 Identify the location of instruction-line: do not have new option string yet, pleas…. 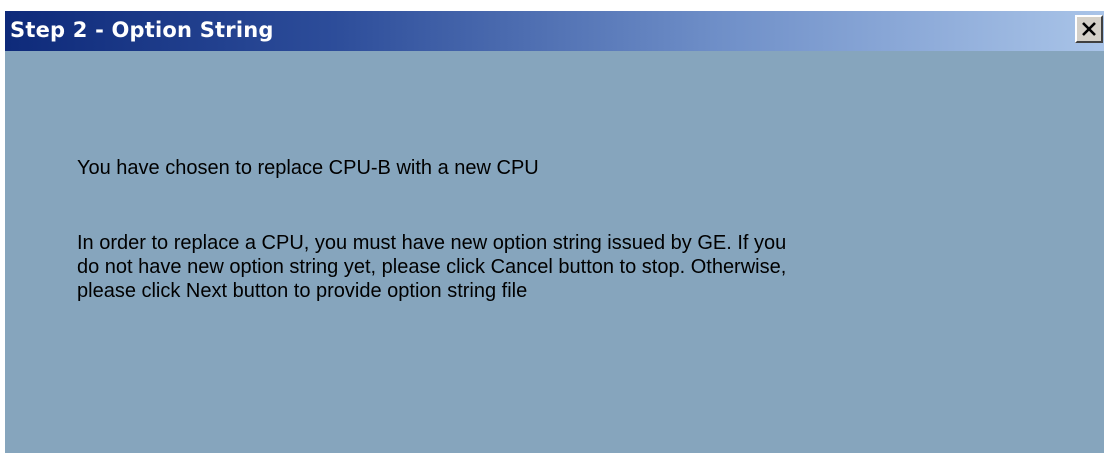
(432, 267).